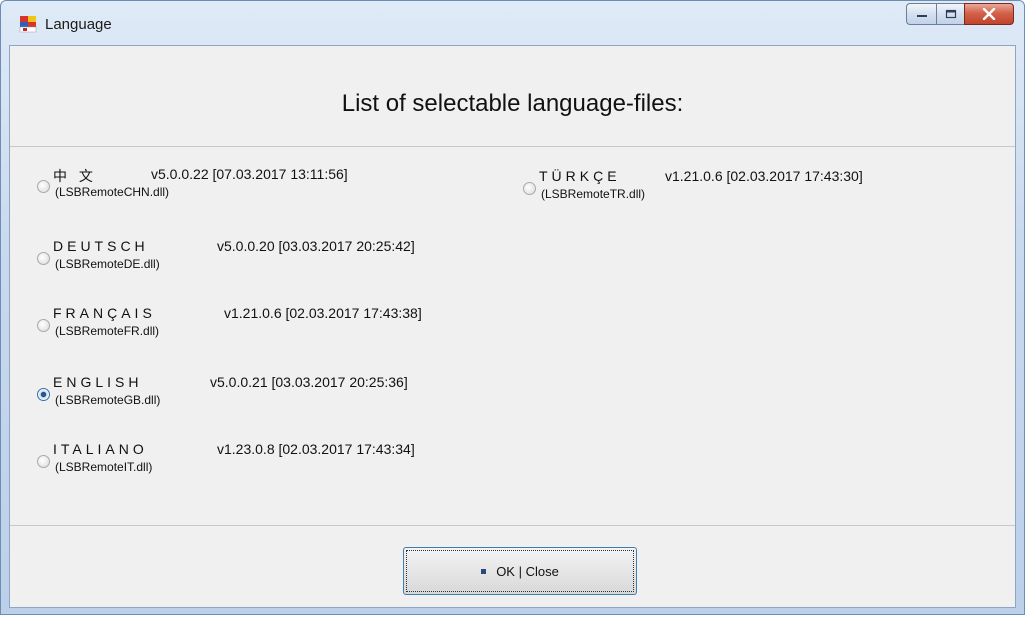  I want to click on ok-close-button: OK | Close, so click(520, 571).